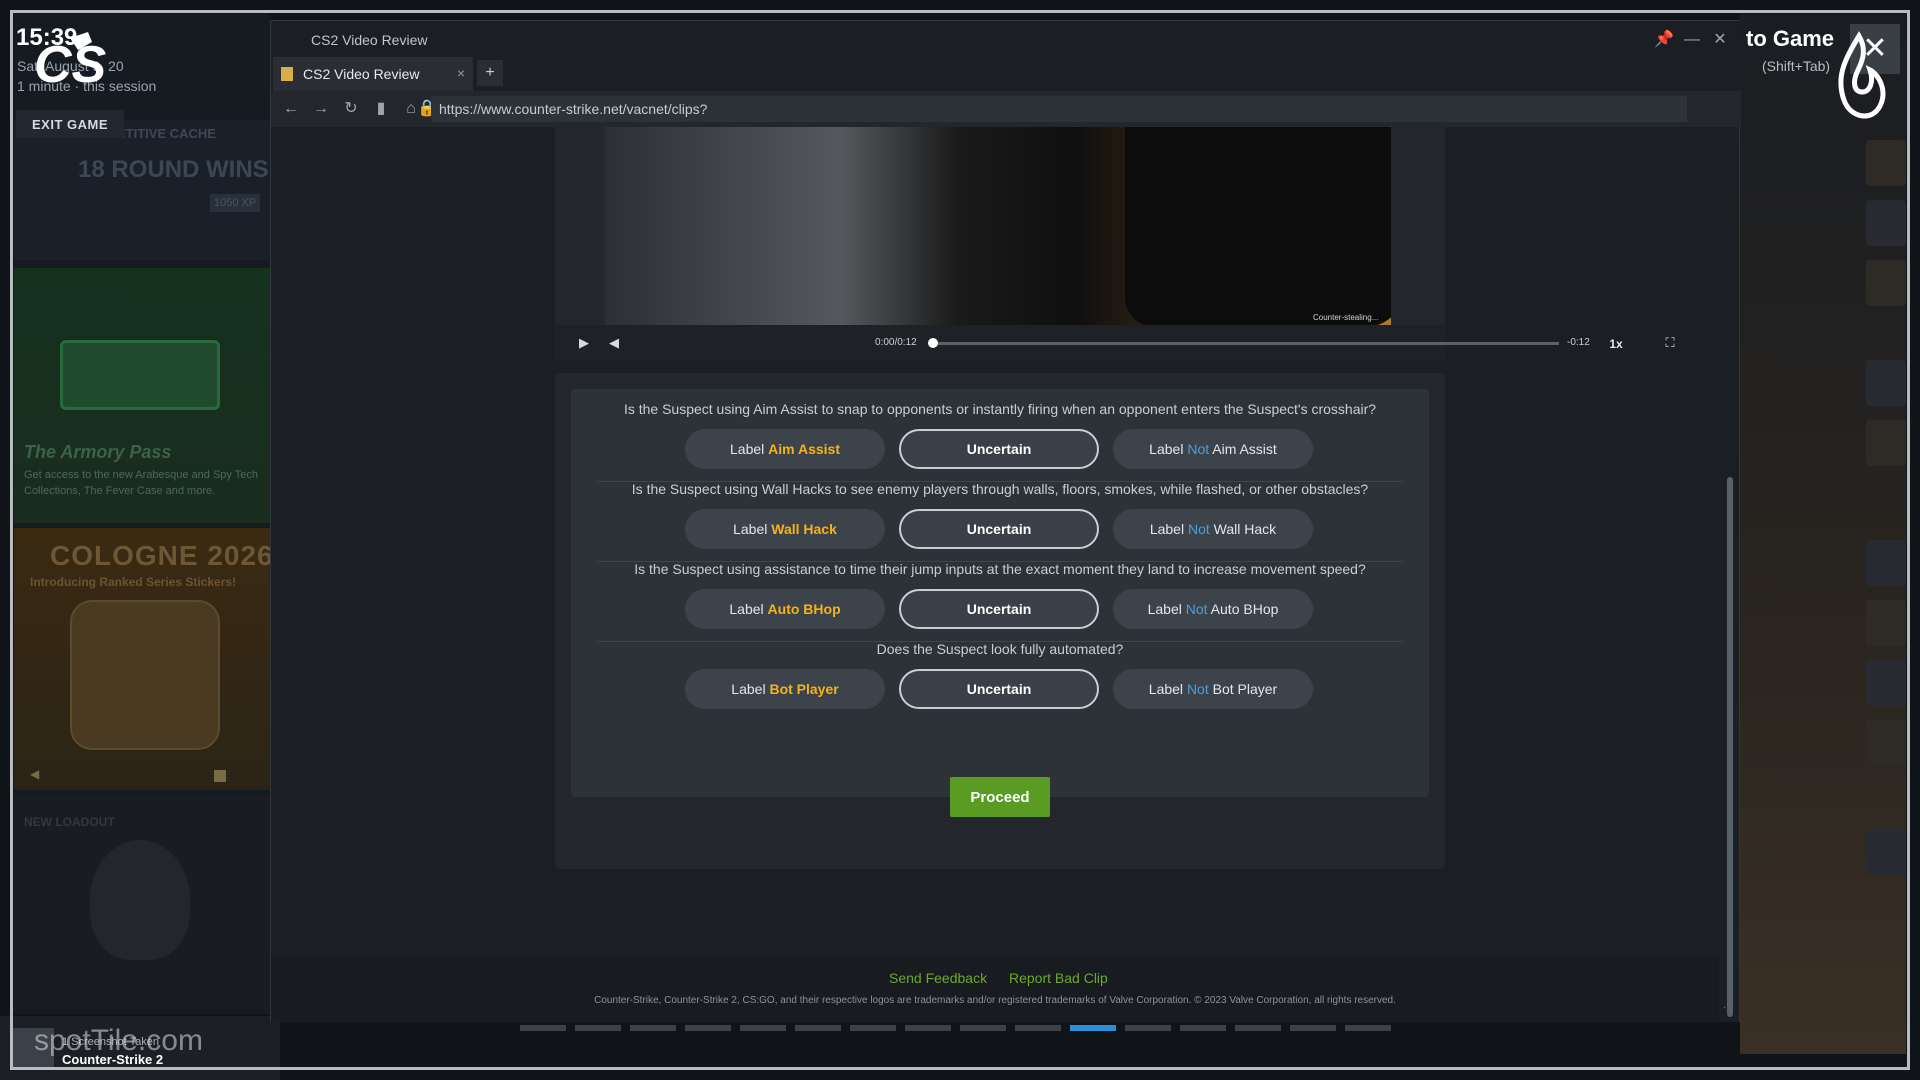 Image resolution: width=1920 pixels, height=1080 pixels. Describe the element at coordinates (70, 124) in the screenshot. I see `exit-game-button: EXIT GAME` at that location.